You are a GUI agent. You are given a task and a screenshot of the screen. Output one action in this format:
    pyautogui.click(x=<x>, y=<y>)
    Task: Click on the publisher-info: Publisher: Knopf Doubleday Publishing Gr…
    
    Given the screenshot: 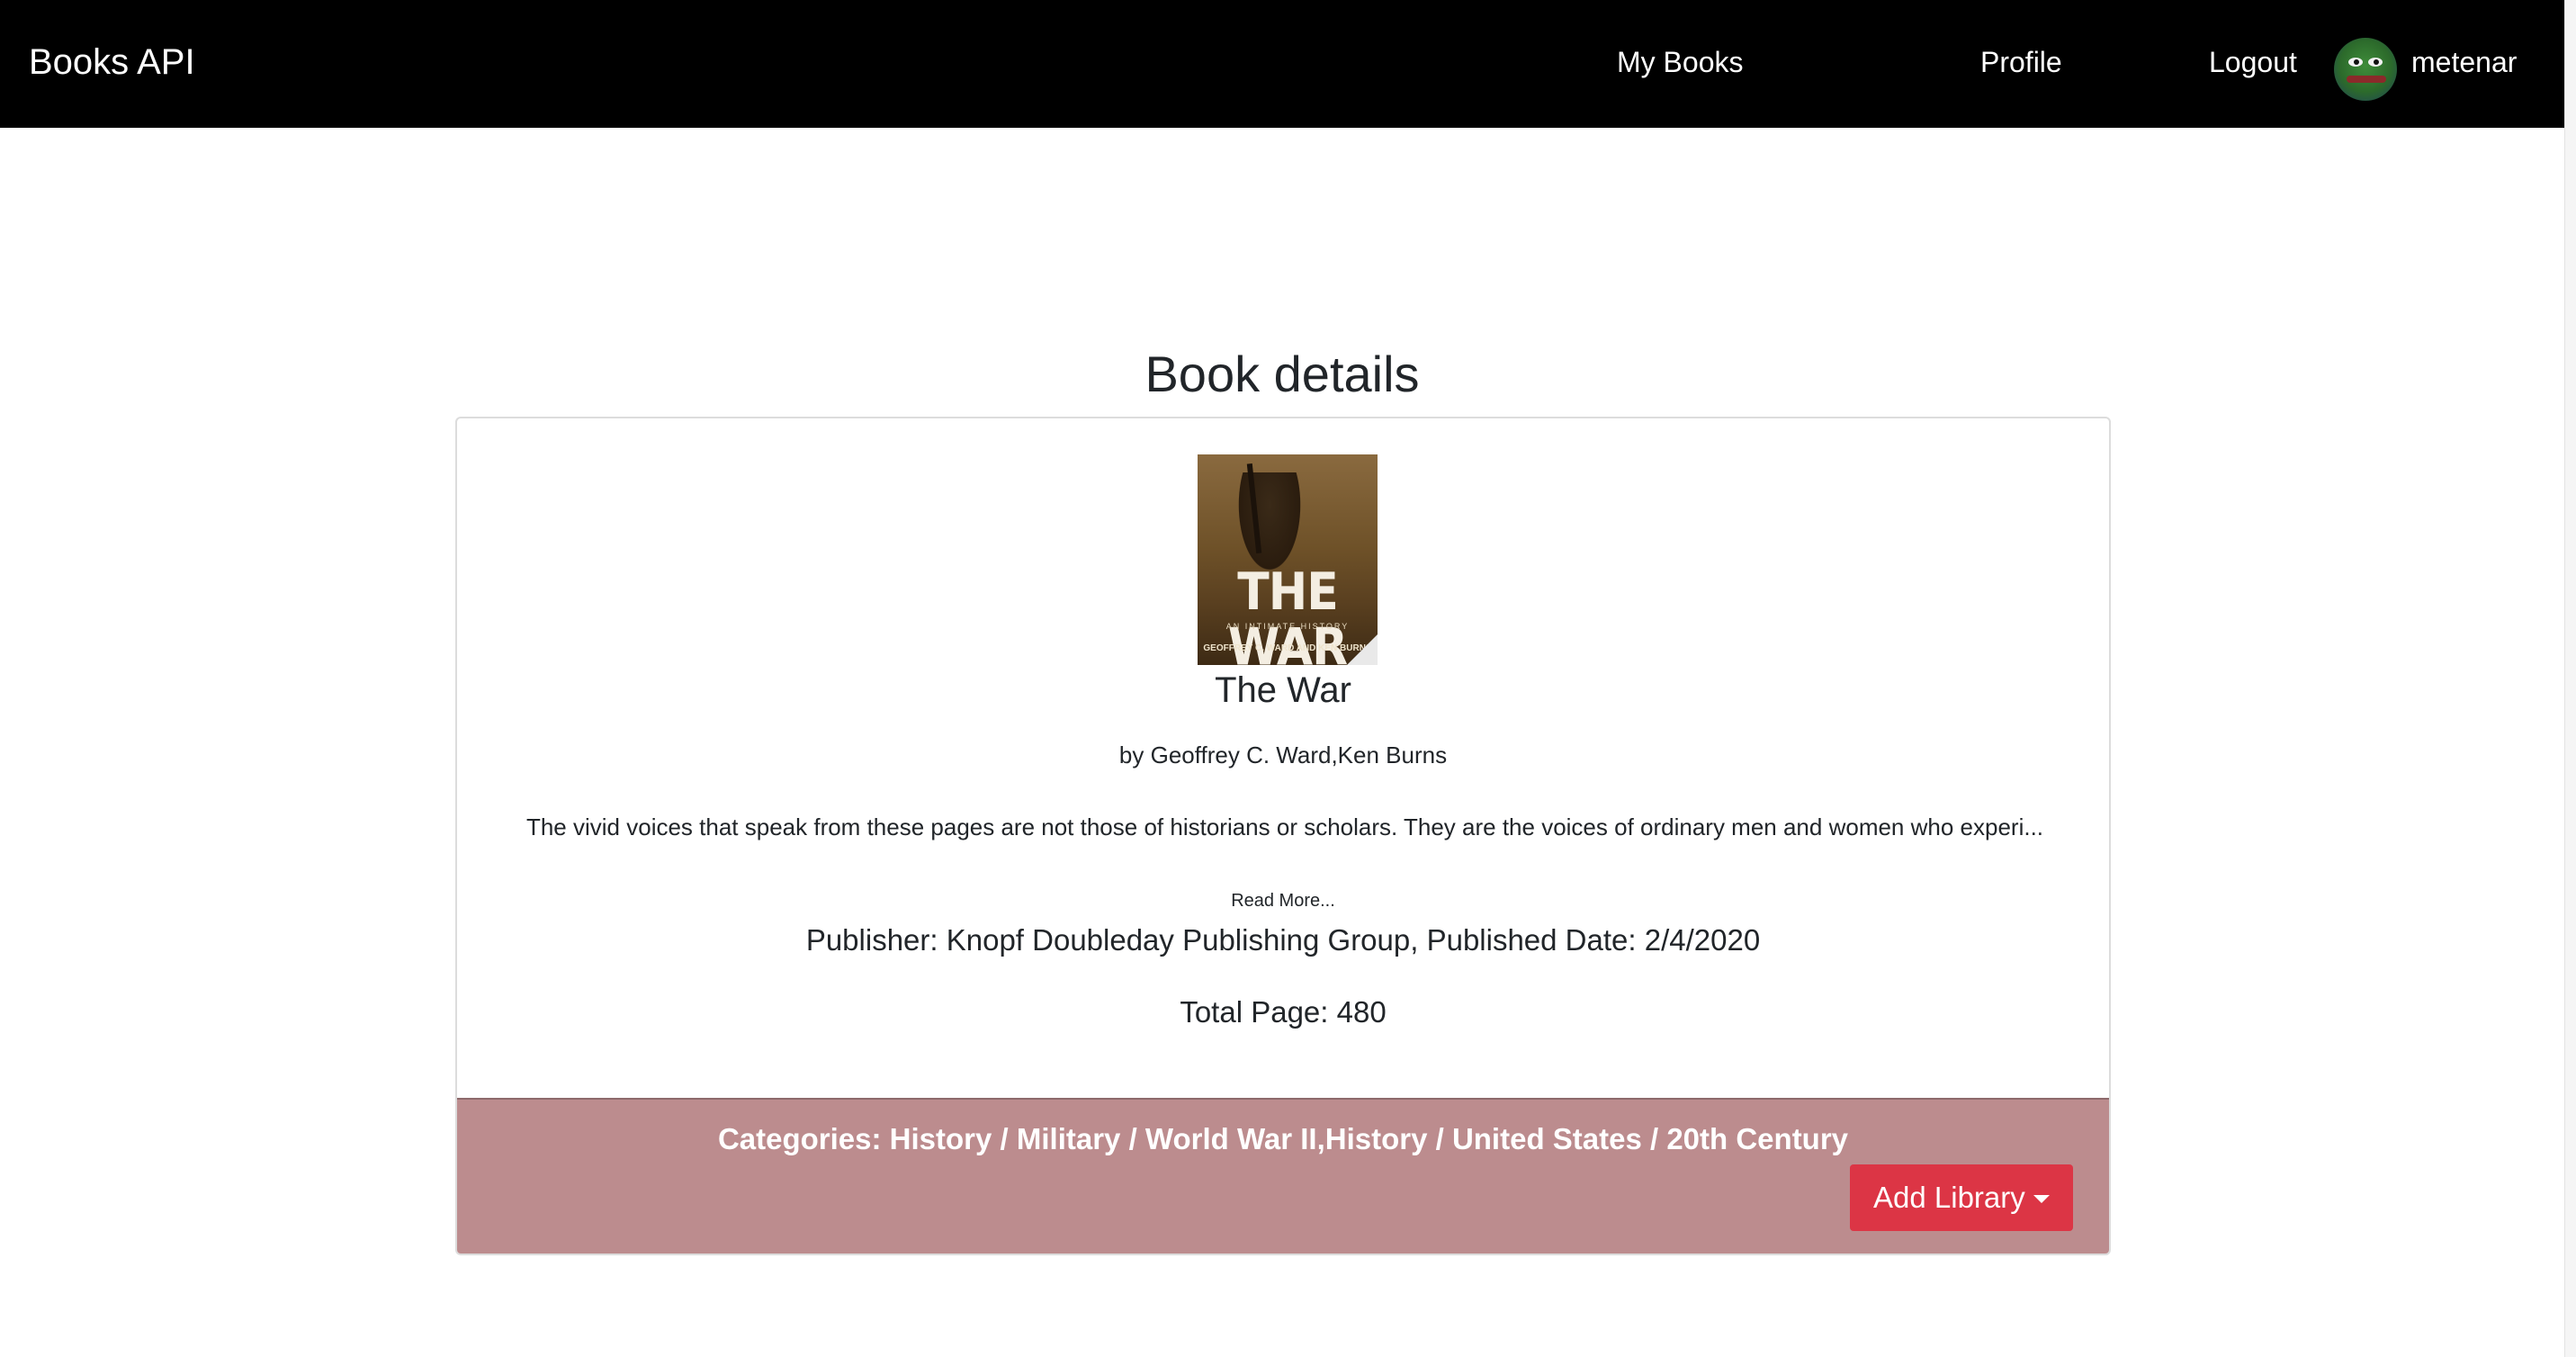 What is the action you would take?
    pyautogui.click(x=1283, y=940)
    